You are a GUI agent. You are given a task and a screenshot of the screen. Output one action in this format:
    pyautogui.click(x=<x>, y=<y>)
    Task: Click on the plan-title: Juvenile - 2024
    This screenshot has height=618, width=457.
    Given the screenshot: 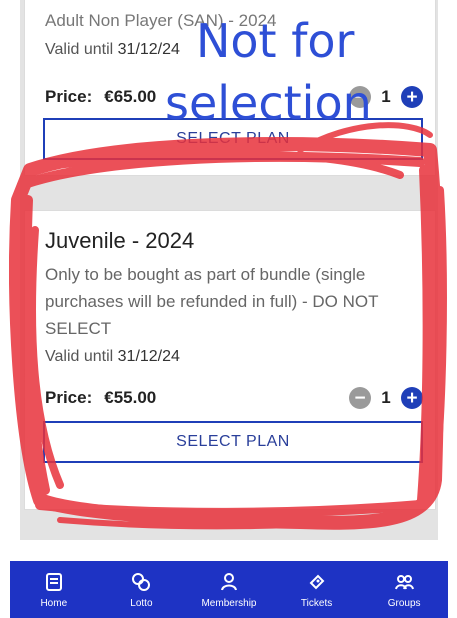 What is the action you would take?
    pyautogui.click(x=120, y=240)
    